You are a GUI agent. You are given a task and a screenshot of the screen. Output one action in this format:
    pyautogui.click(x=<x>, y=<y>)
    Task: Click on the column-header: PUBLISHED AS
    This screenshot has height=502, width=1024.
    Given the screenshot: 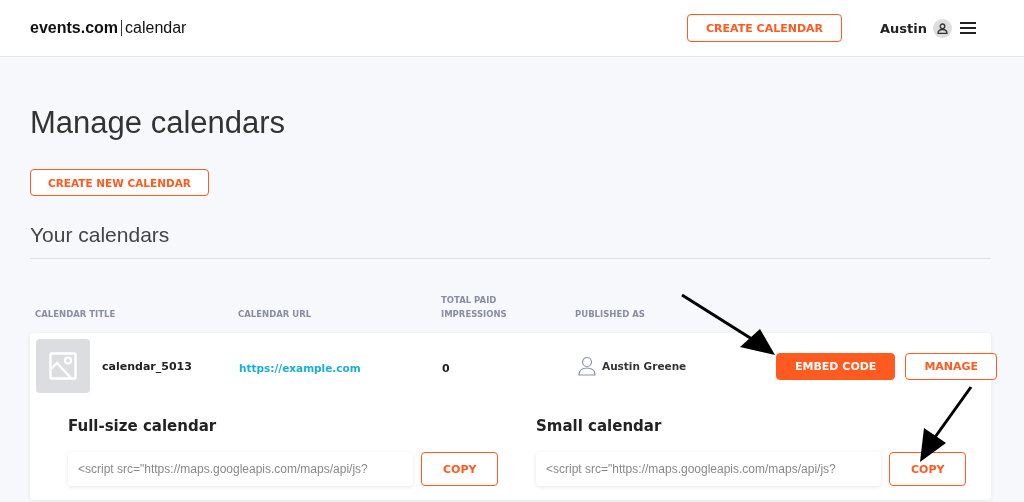 What is the action you would take?
    pyautogui.click(x=610, y=314)
    